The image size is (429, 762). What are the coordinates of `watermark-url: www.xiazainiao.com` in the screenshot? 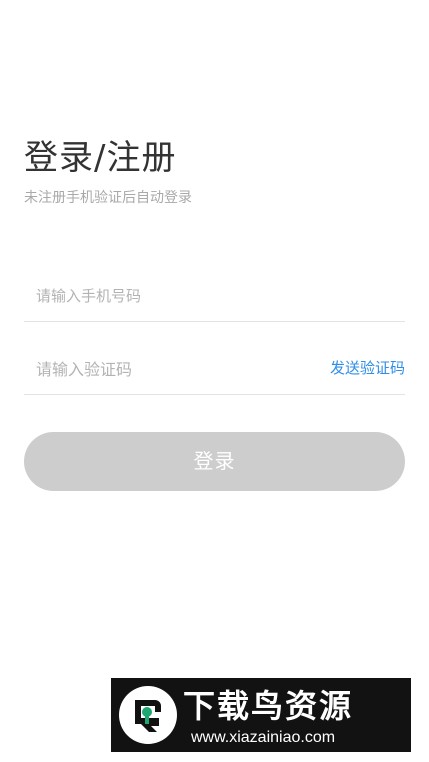 It's located at (263, 737).